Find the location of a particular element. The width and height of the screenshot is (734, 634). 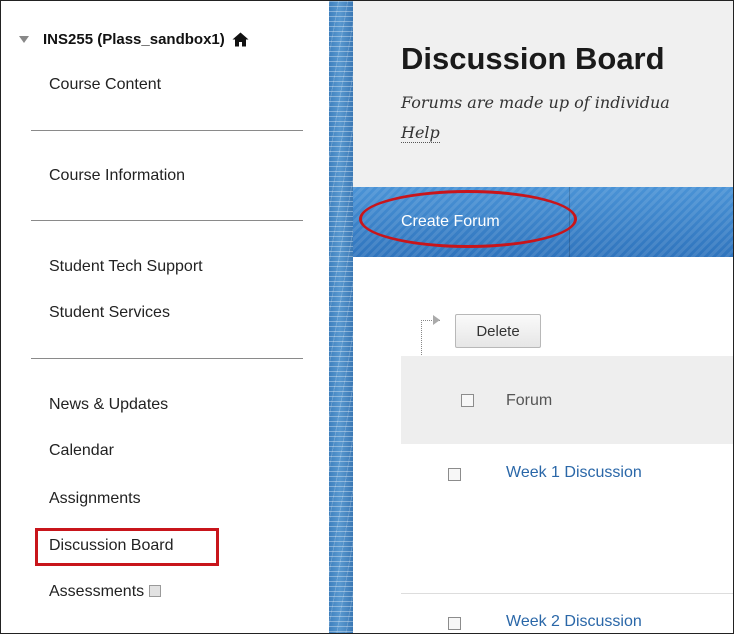

course-title: INS255 (Plass_sandbox1) is located at coordinates (134, 39).